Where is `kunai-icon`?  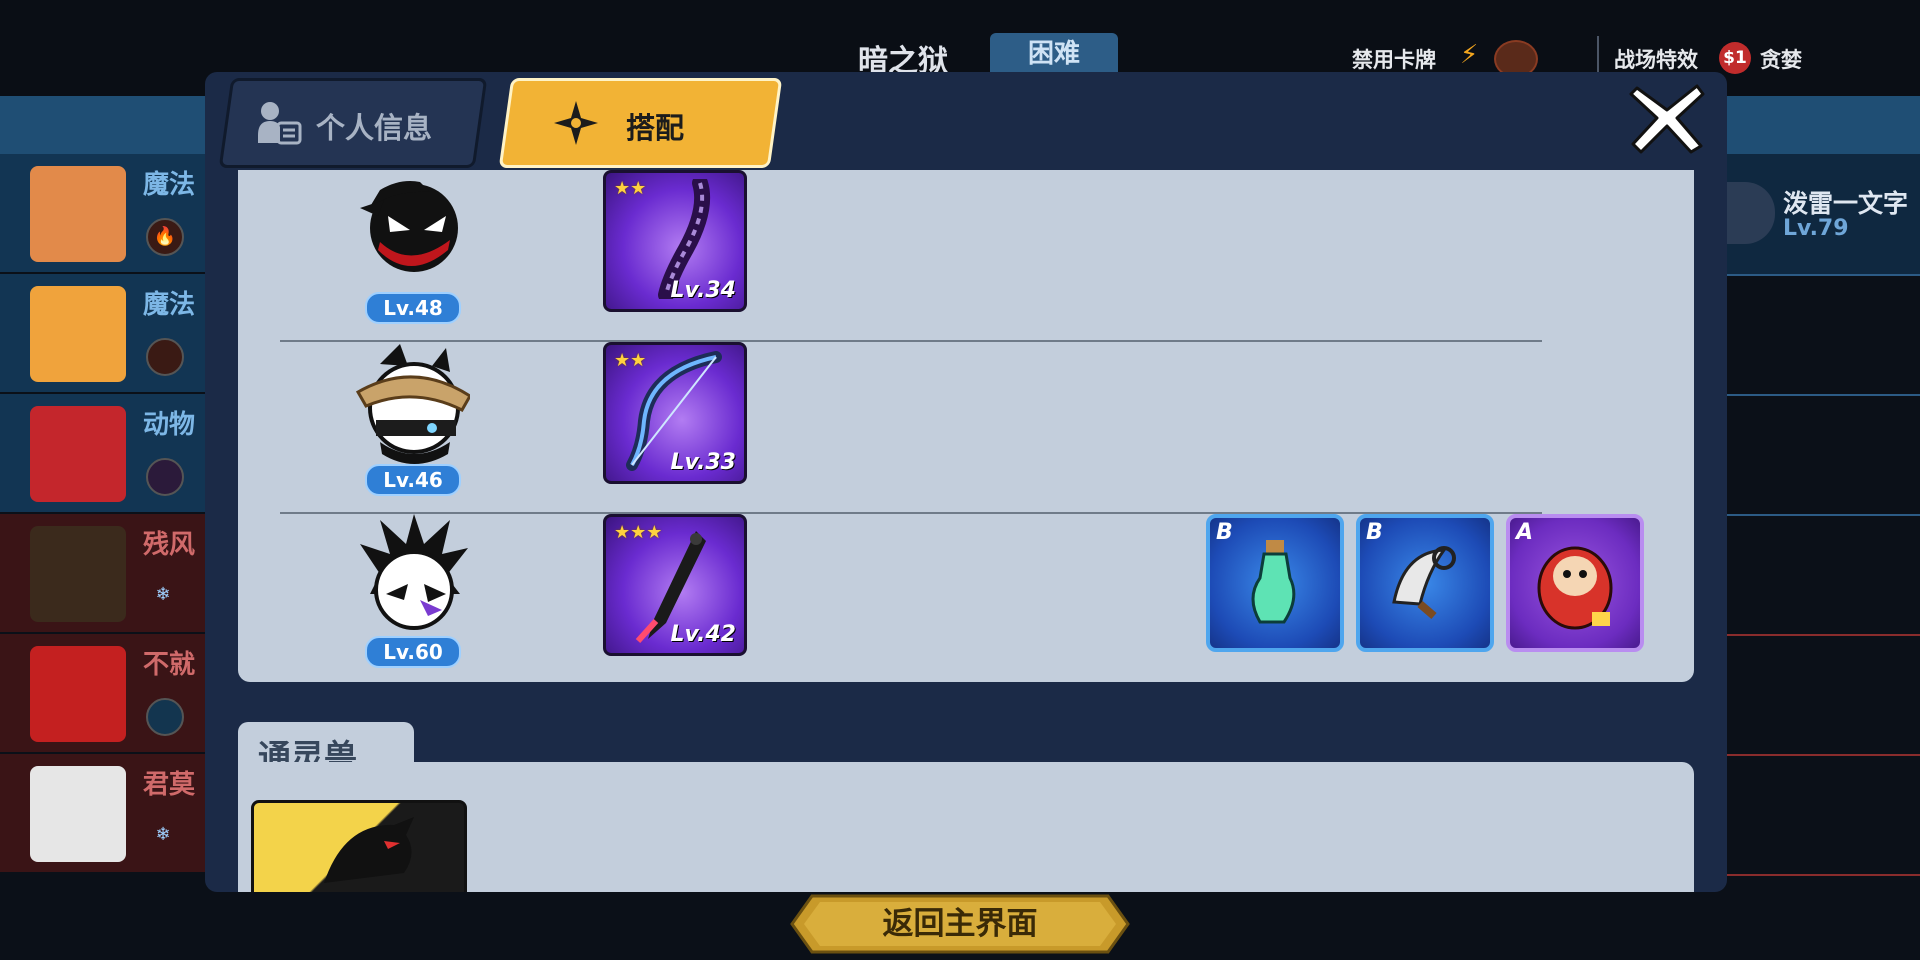 kunai-icon is located at coordinates (1424, 583).